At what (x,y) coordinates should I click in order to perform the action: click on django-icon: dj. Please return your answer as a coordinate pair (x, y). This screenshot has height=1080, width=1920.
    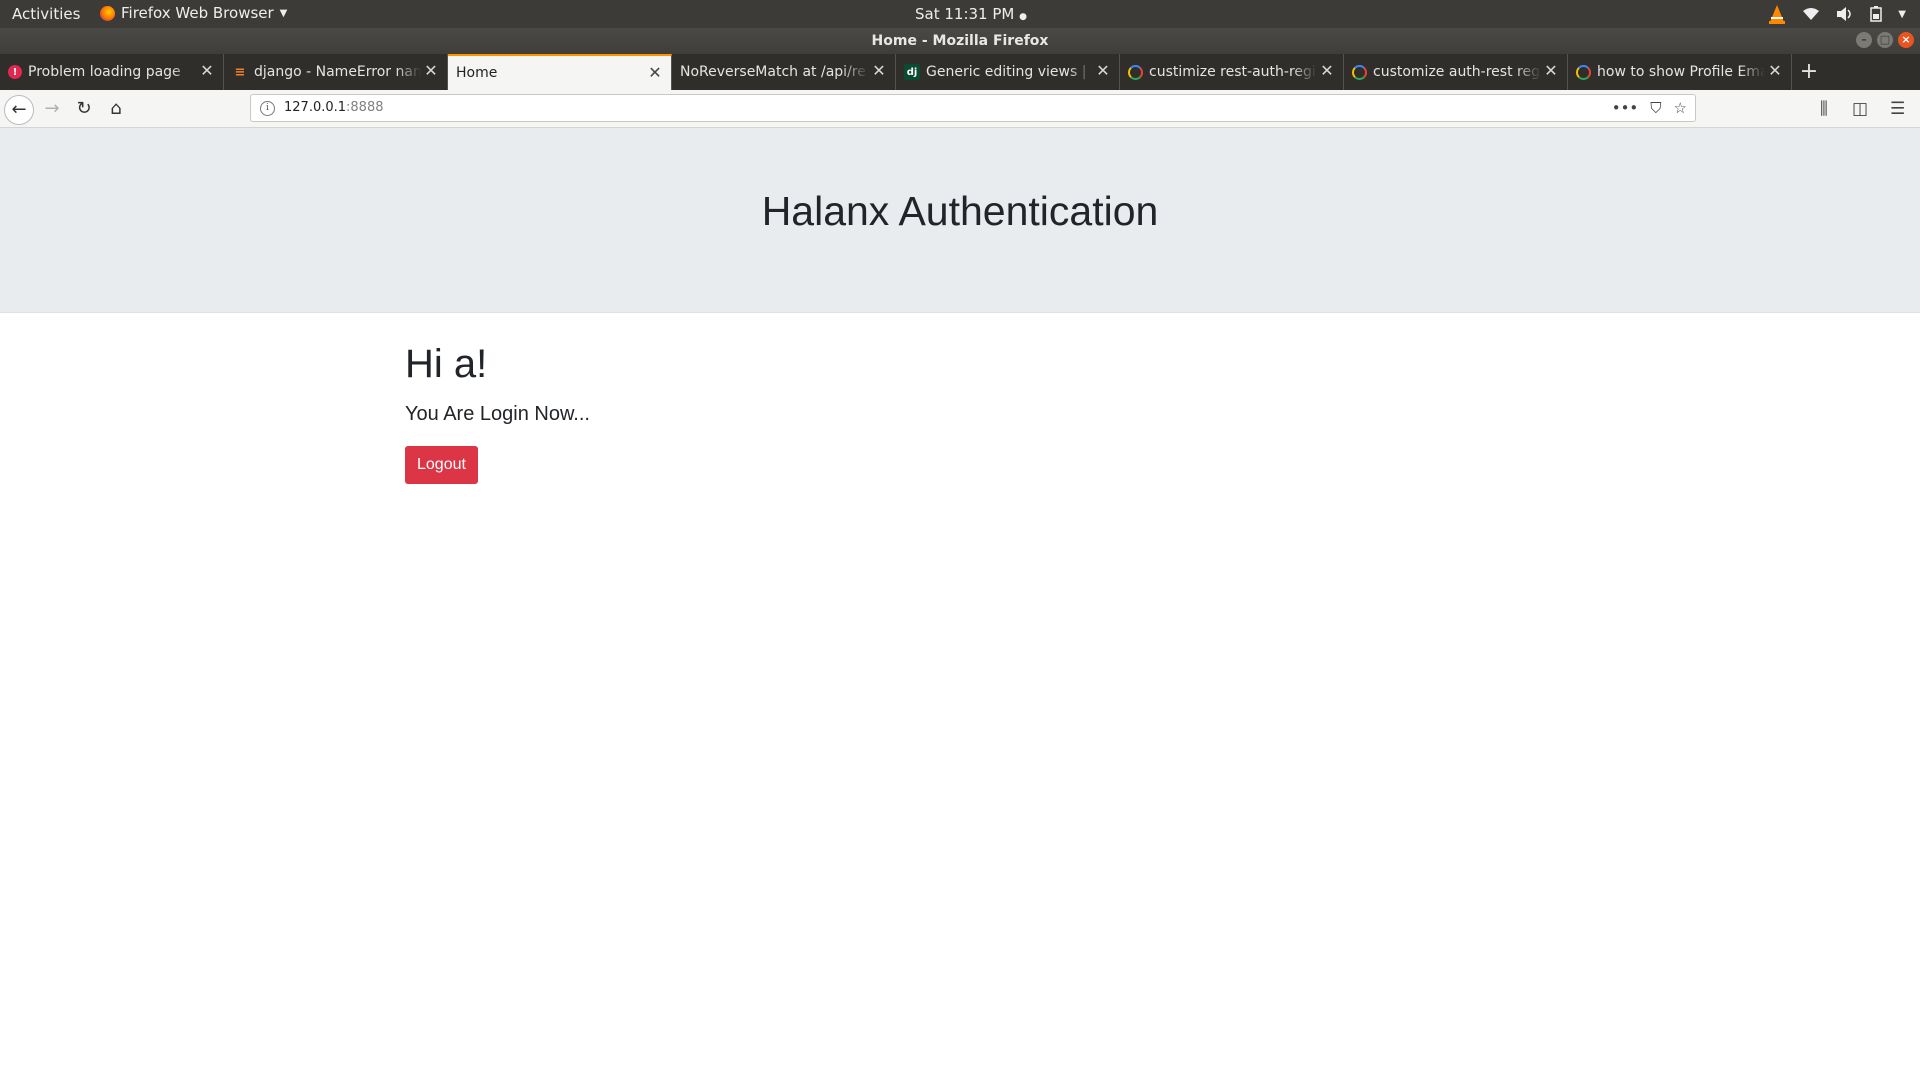
    Looking at the image, I should click on (912, 72).